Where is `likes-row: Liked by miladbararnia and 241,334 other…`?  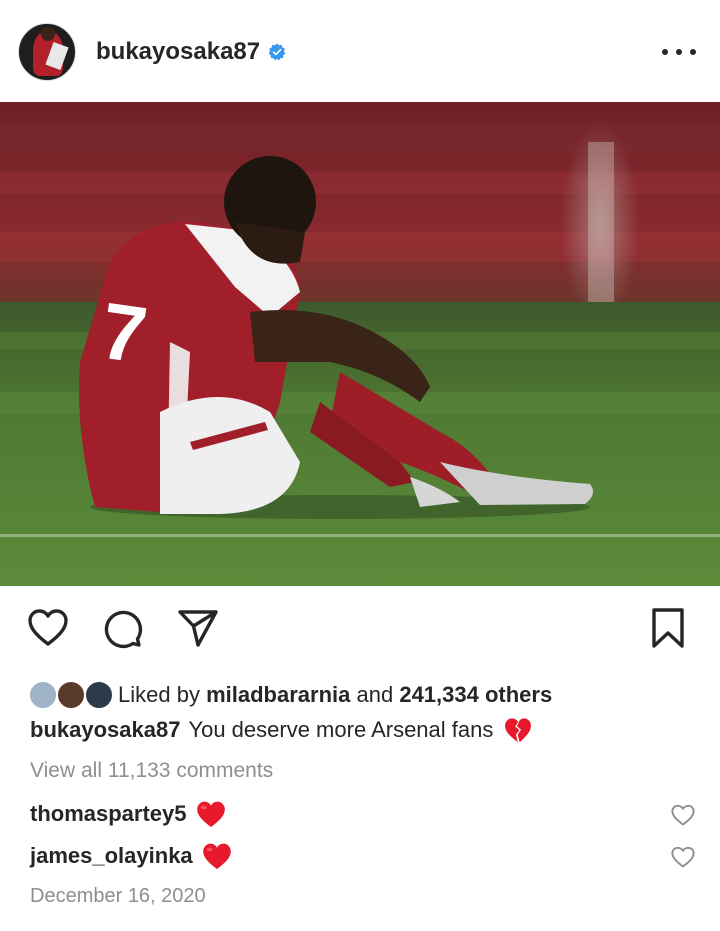 likes-row: Liked by miladbararnia and 241,334 other… is located at coordinates (290, 695).